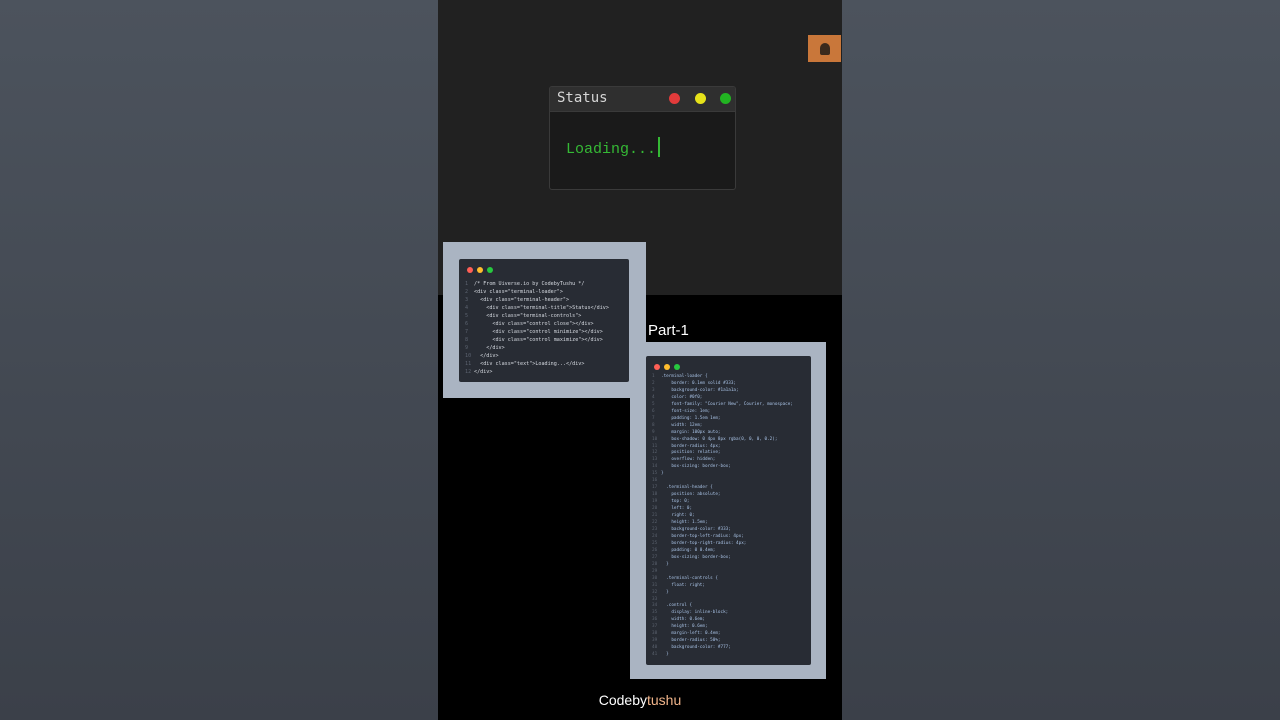 Image resolution: width=1280 pixels, height=720 pixels. Describe the element at coordinates (655, 516) in the screenshot. I see `line-number: 21` at that location.